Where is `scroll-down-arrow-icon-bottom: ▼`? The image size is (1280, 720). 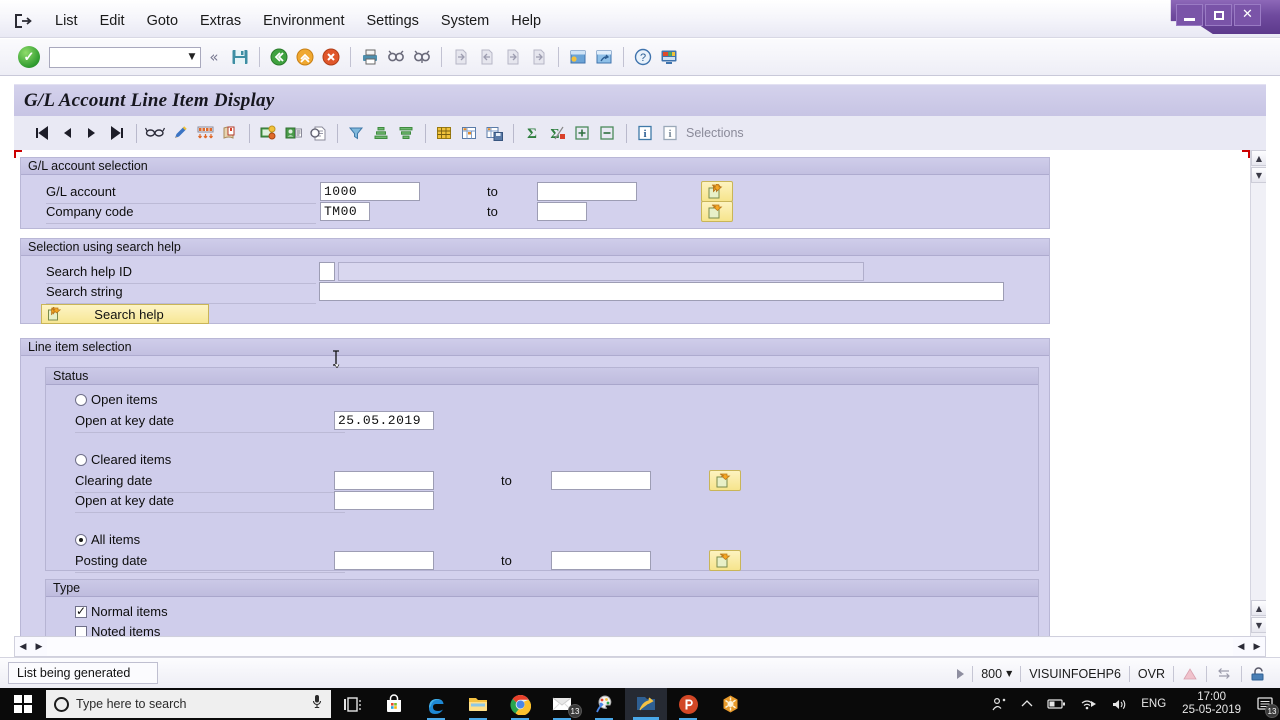
scroll-down-arrow-icon-bottom: ▼ is located at coordinates (1258, 625).